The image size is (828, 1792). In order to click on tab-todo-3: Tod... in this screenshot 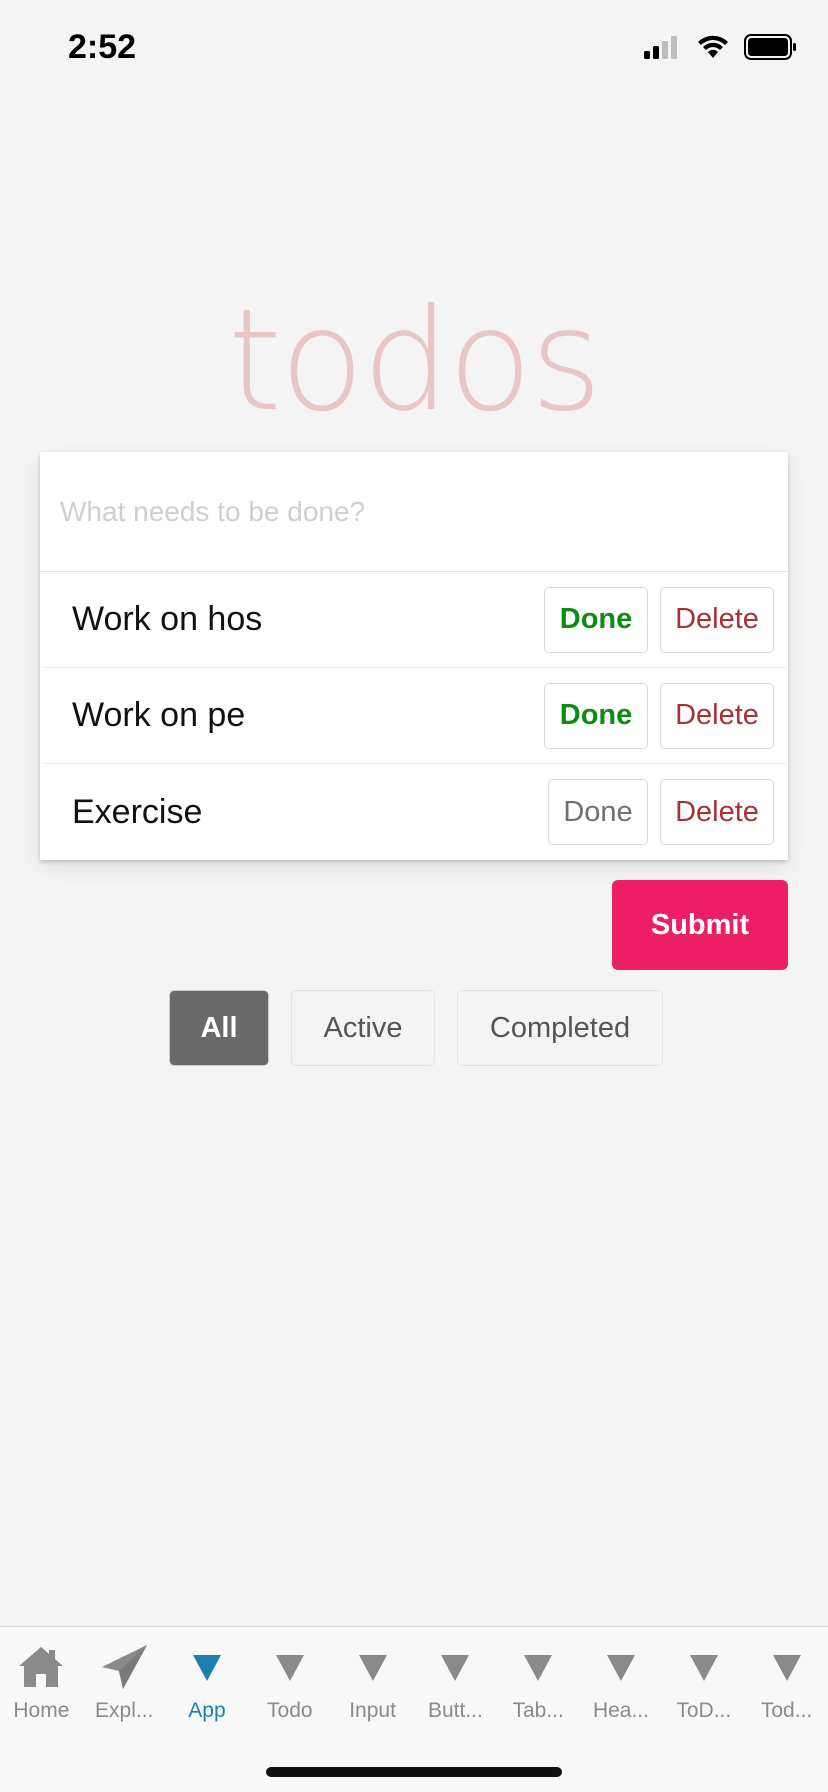, I will do `click(786, 1682)`.